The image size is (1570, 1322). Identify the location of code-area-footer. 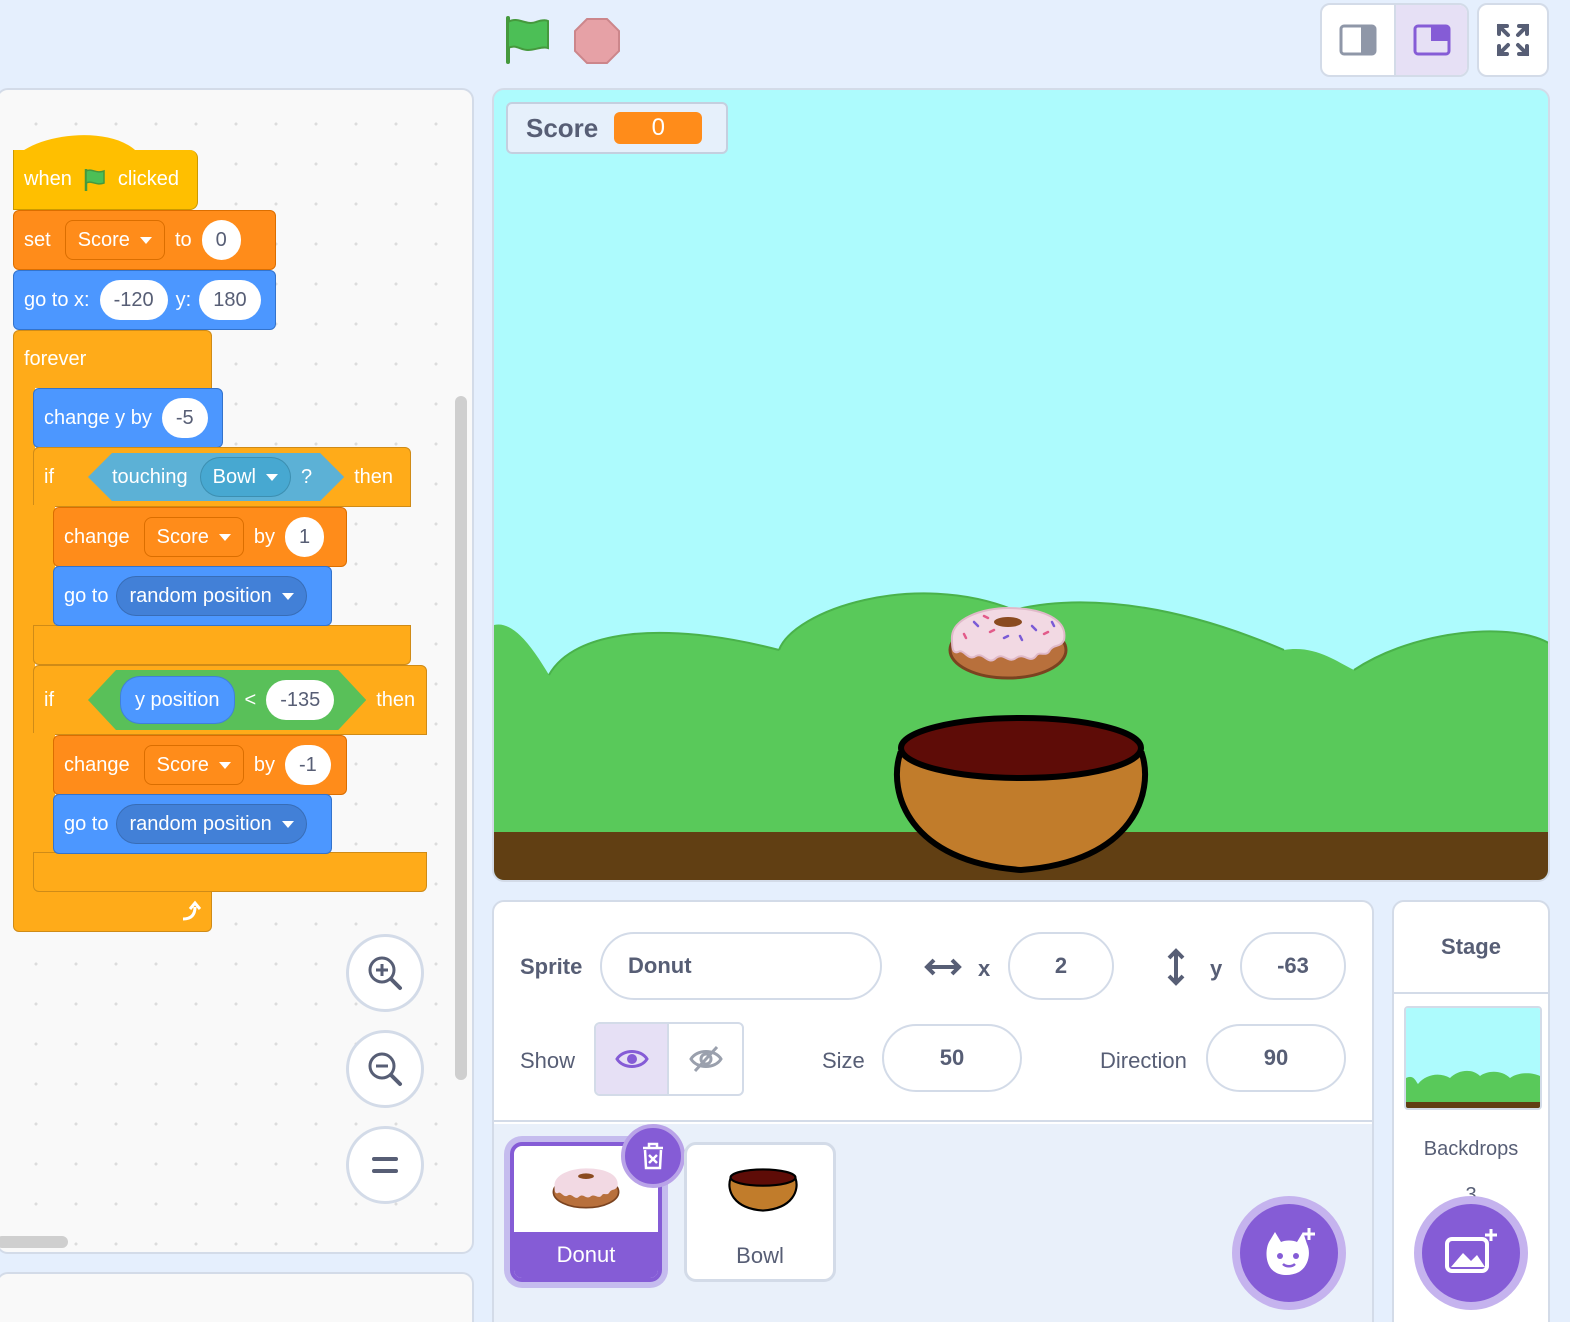
(237, 1297).